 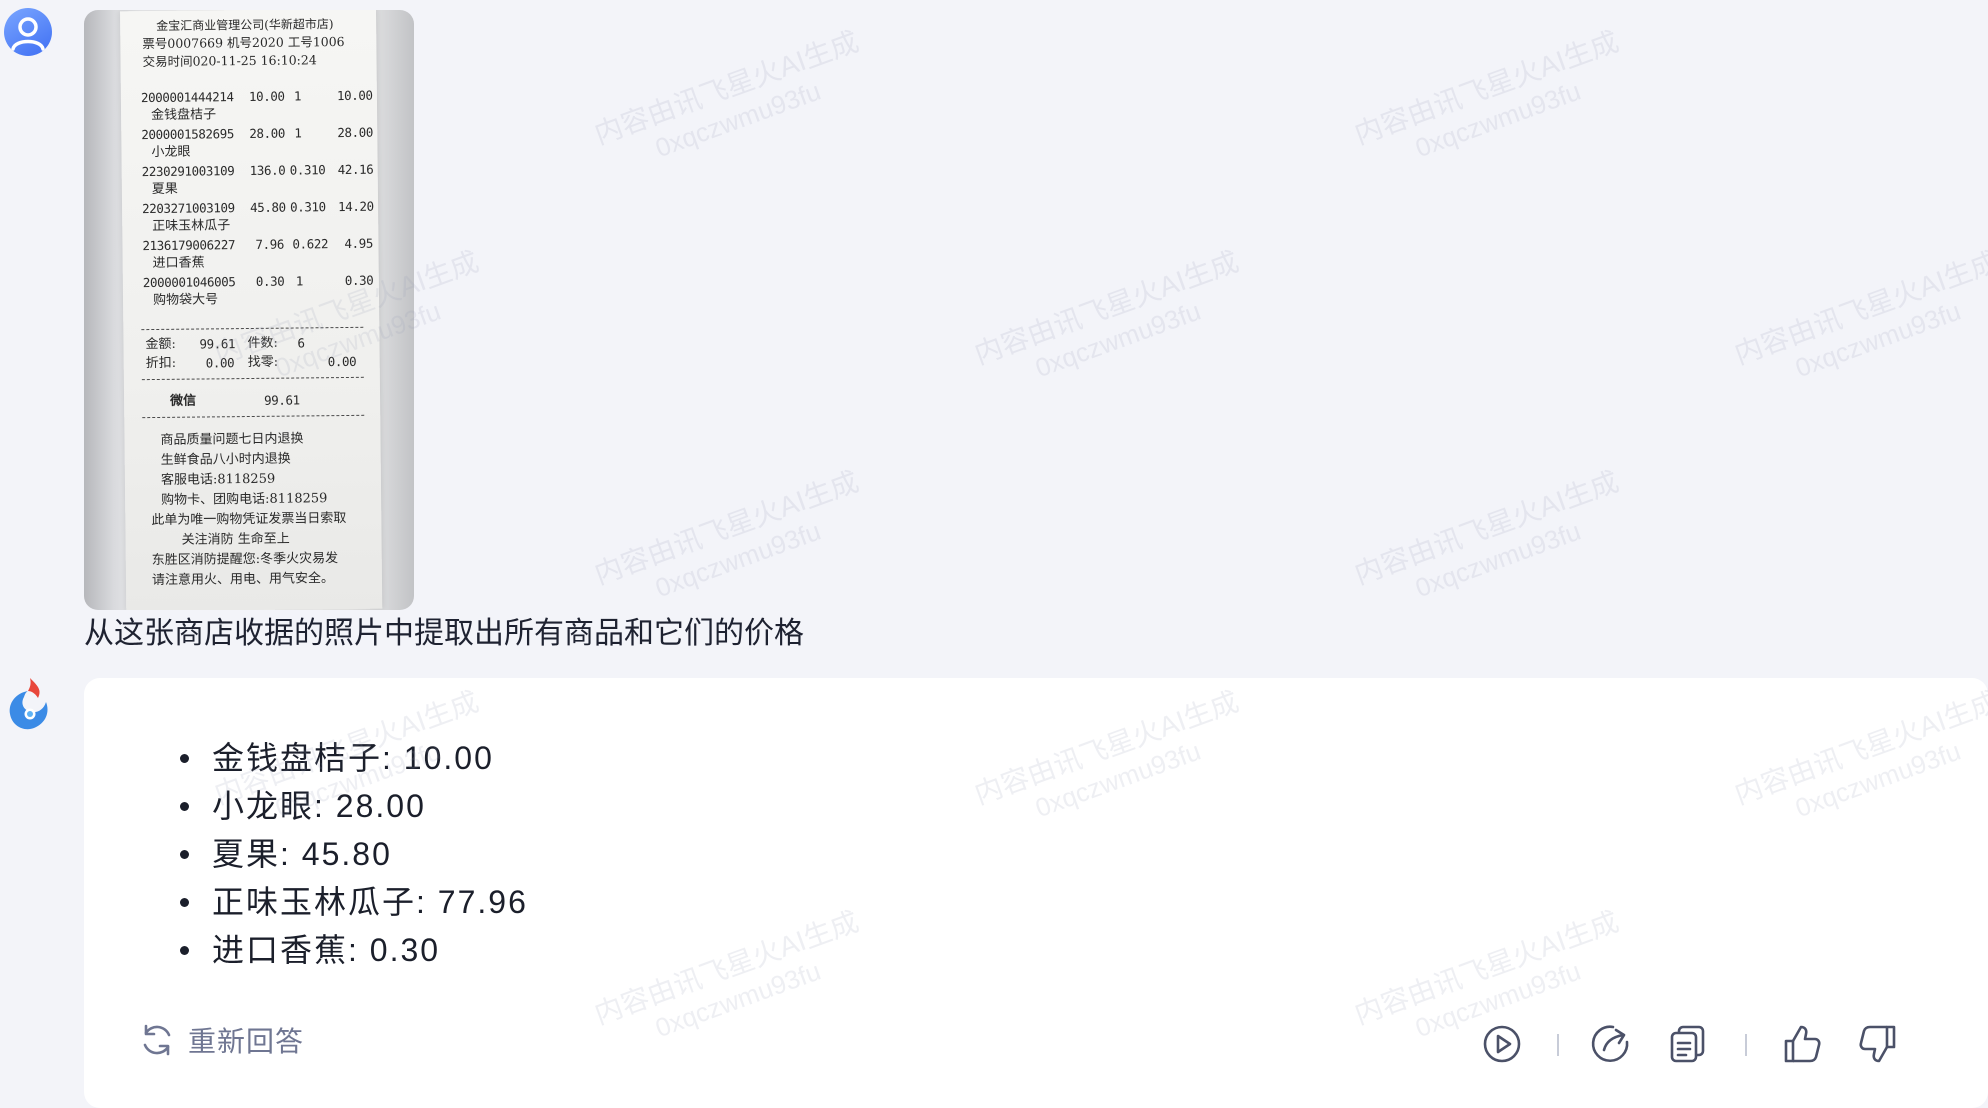 I want to click on receipt-item-amount: 14.20, so click(x=355, y=206).